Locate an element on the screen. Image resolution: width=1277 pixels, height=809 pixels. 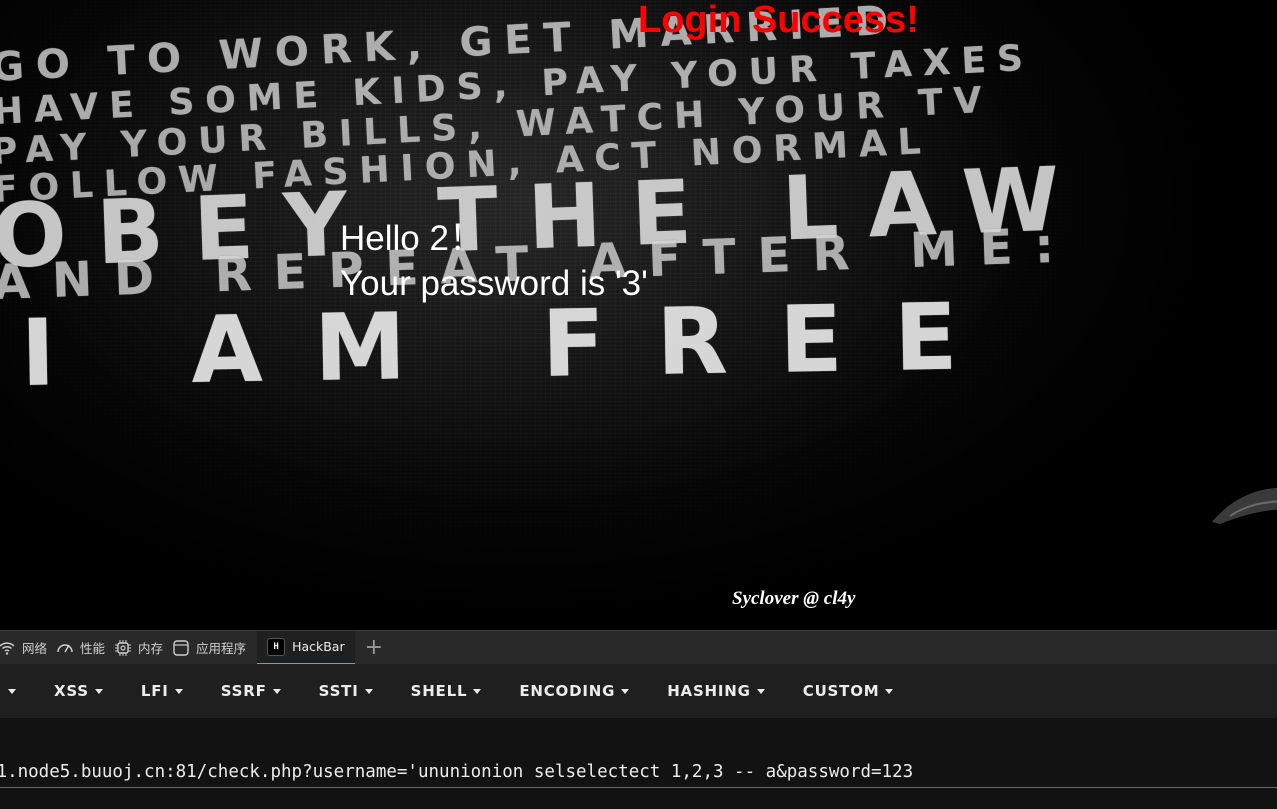
devtools-tab-bar: 网络 性能 内存 应用程序 H HackBar + is located at coordinates (638, 647).